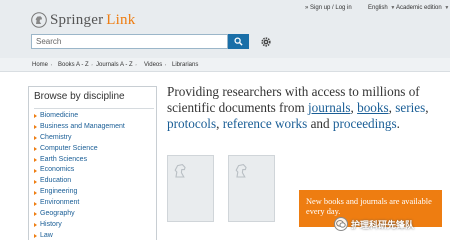  I want to click on discipline-label: Biomedicine, so click(59, 115).